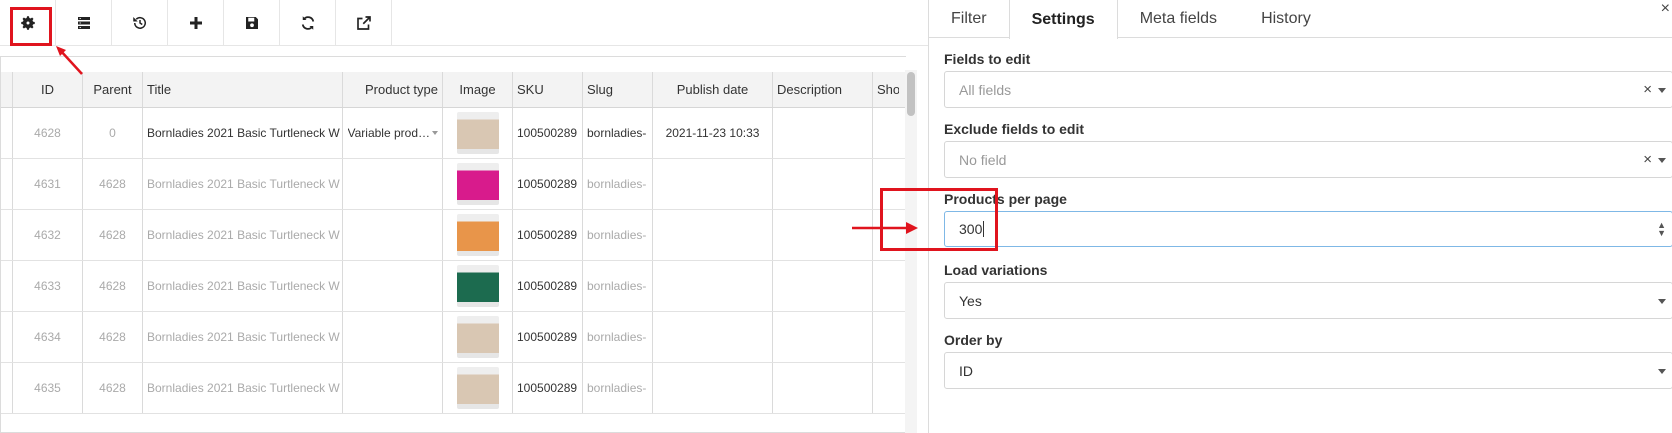 This screenshot has height=433, width=1672. What do you see at coordinates (140, 23) in the screenshot?
I see `history-button` at bounding box center [140, 23].